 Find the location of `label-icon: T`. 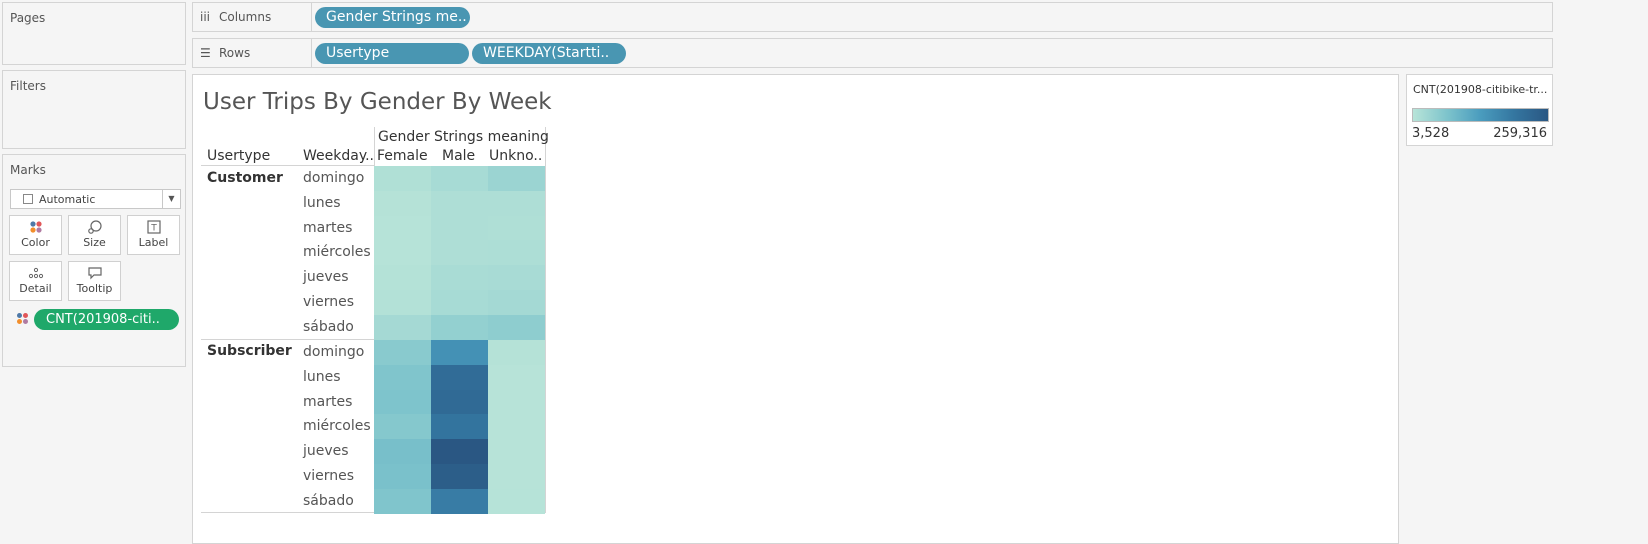

label-icon: T is located at coordinates (153, 226).